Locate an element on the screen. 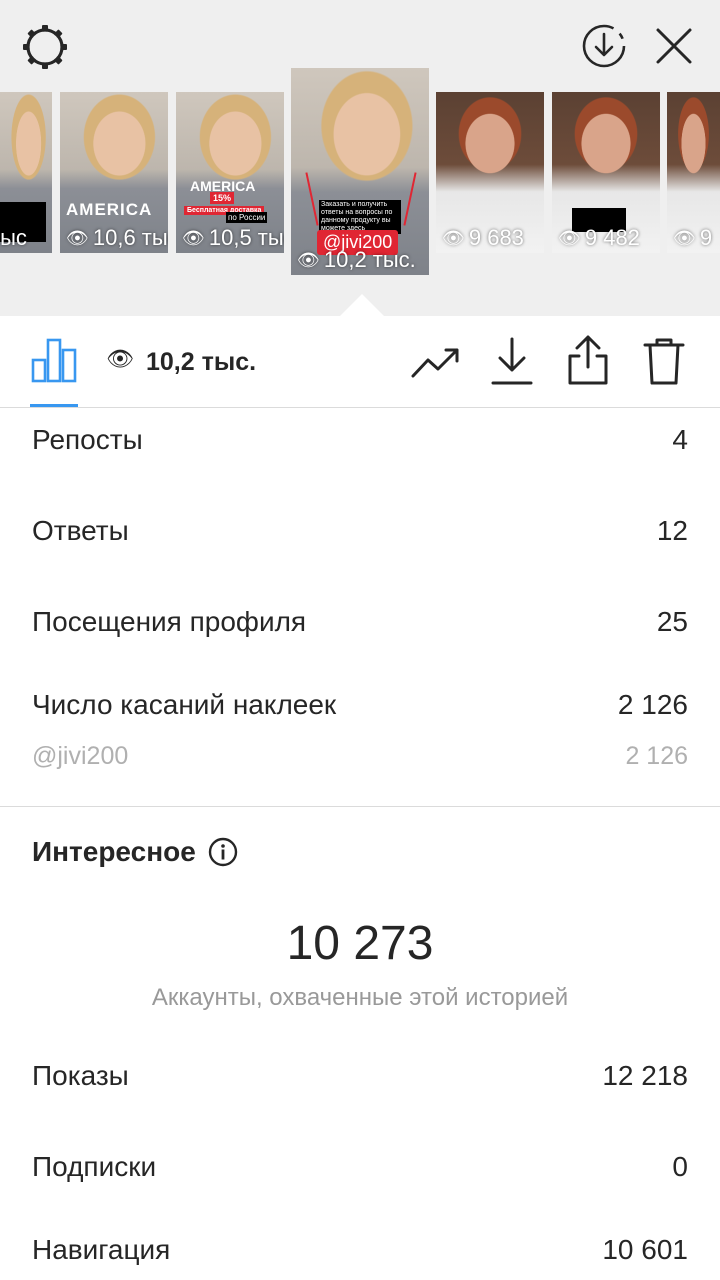 The image size is (720, 1280). metric-value: 25 is located at coordinates (672, 621).